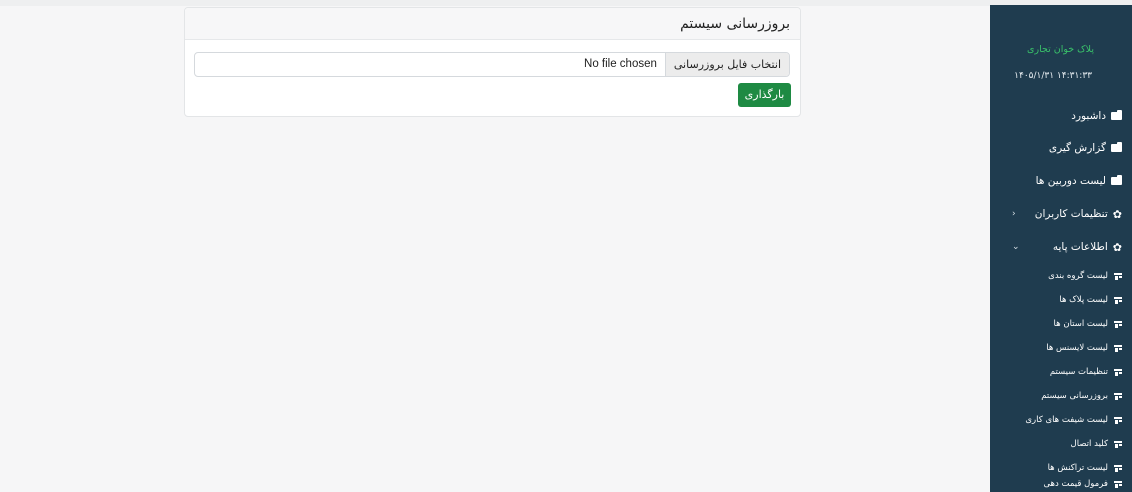  Describe the element at coordinates (1053, 76) in the screenshot. I see `datetime-display: ۱۴۰۵/۱/۳۱ ۱۴:۳۱:۳۳` at that location.